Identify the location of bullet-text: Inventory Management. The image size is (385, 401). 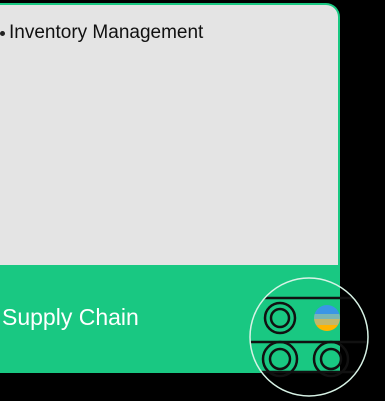
(106, 32).